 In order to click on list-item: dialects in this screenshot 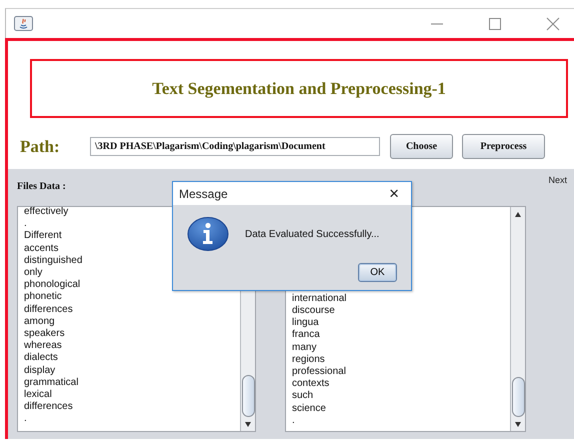, I will do `click(41, 358)`.